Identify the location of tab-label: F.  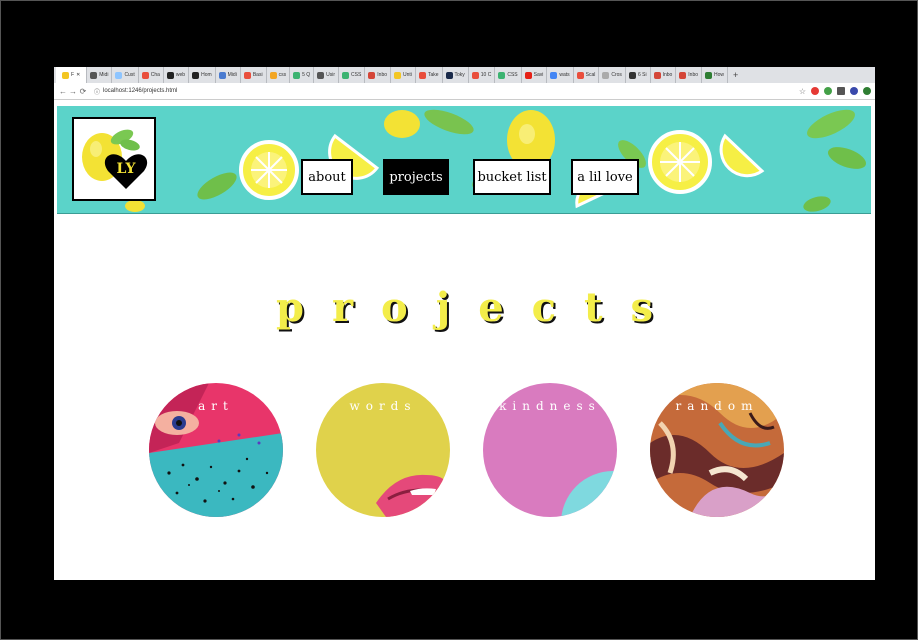
(73, 75).